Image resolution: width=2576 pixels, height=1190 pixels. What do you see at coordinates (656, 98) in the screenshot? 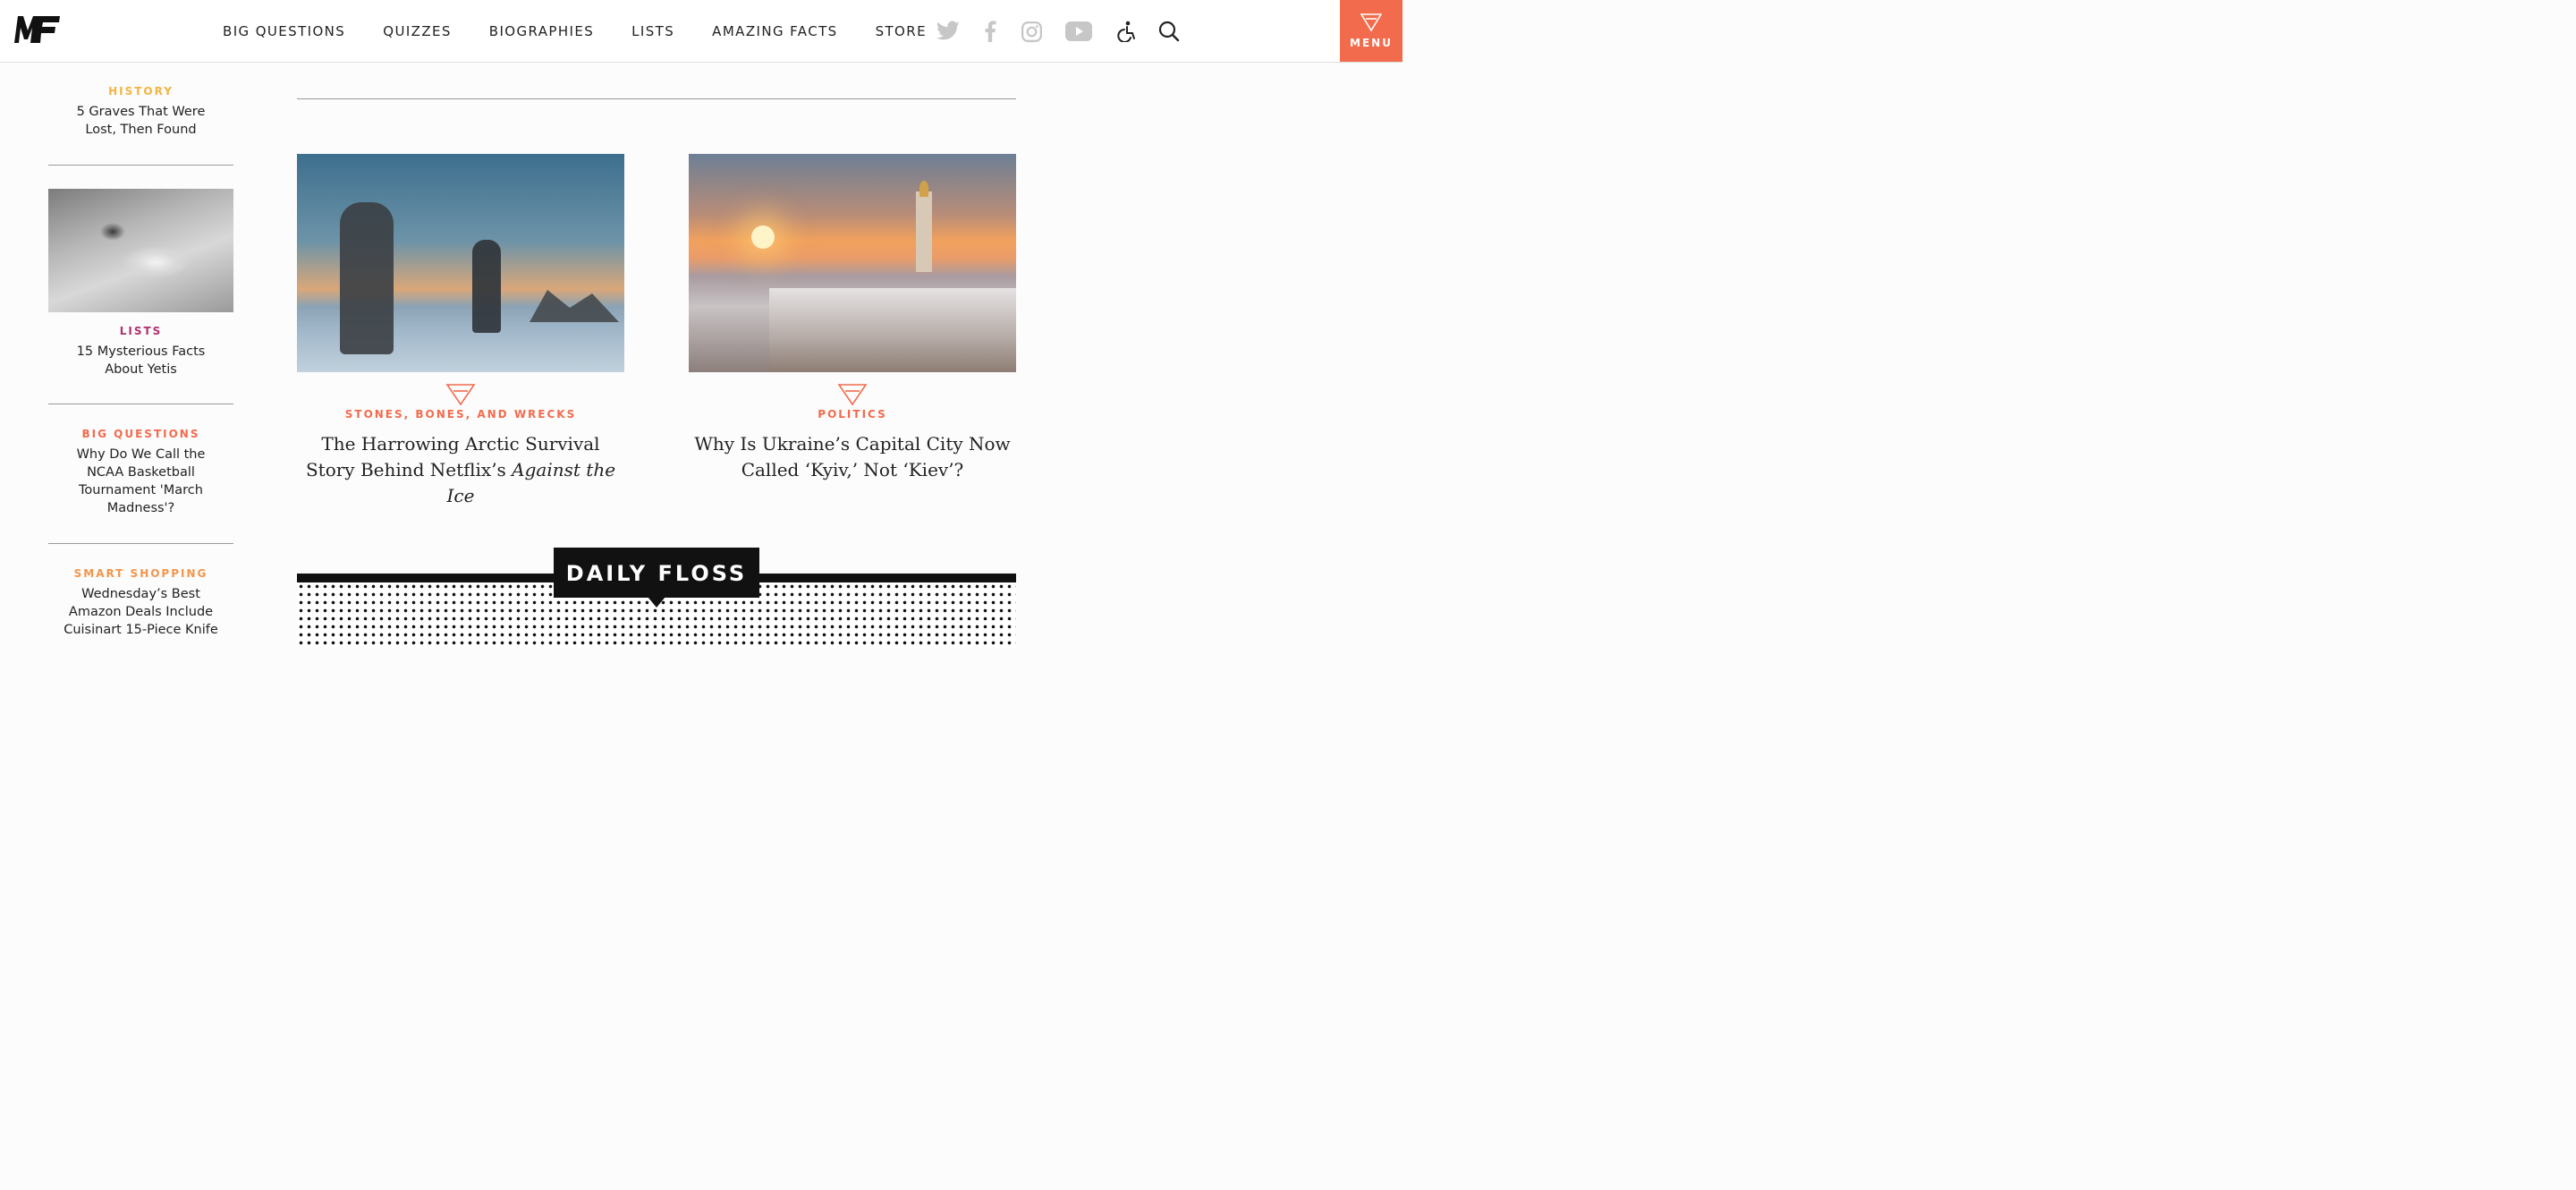
I see `section-divider` at bounding box center [656, 98].